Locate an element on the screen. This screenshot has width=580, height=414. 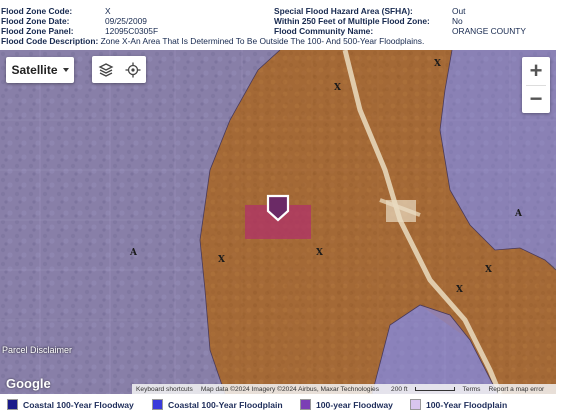
map-type-label: Satellite is located at coordinates (34, 70).